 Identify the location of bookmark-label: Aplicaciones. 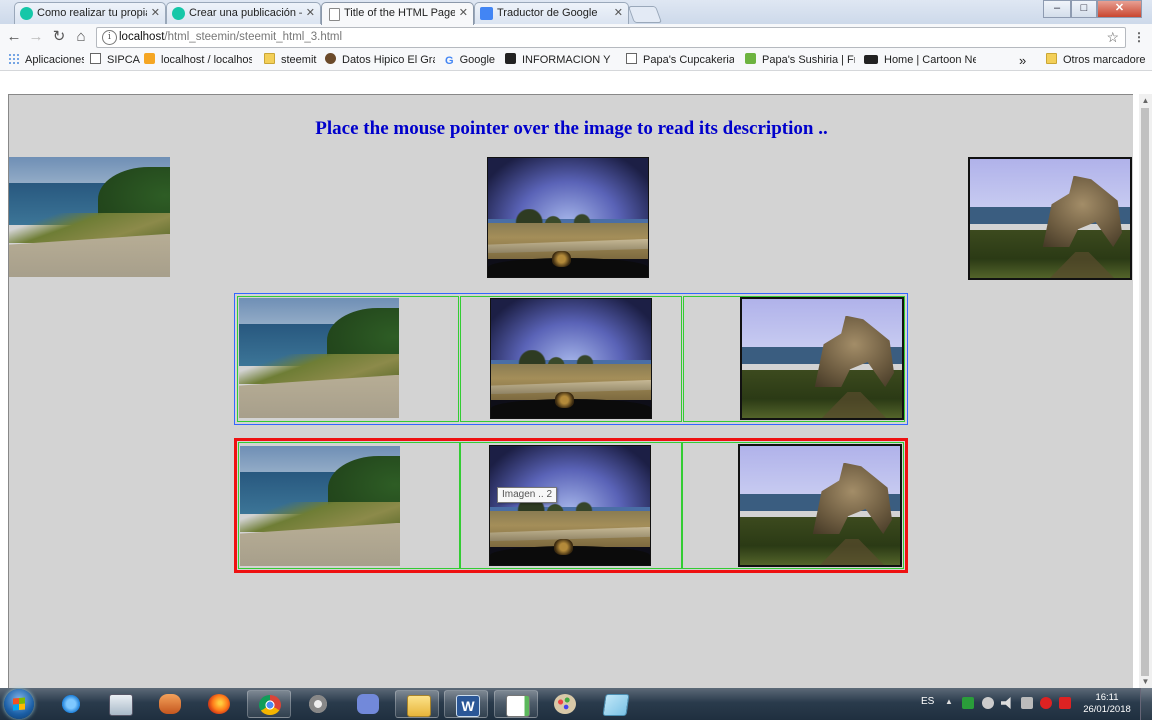
(54, 60).